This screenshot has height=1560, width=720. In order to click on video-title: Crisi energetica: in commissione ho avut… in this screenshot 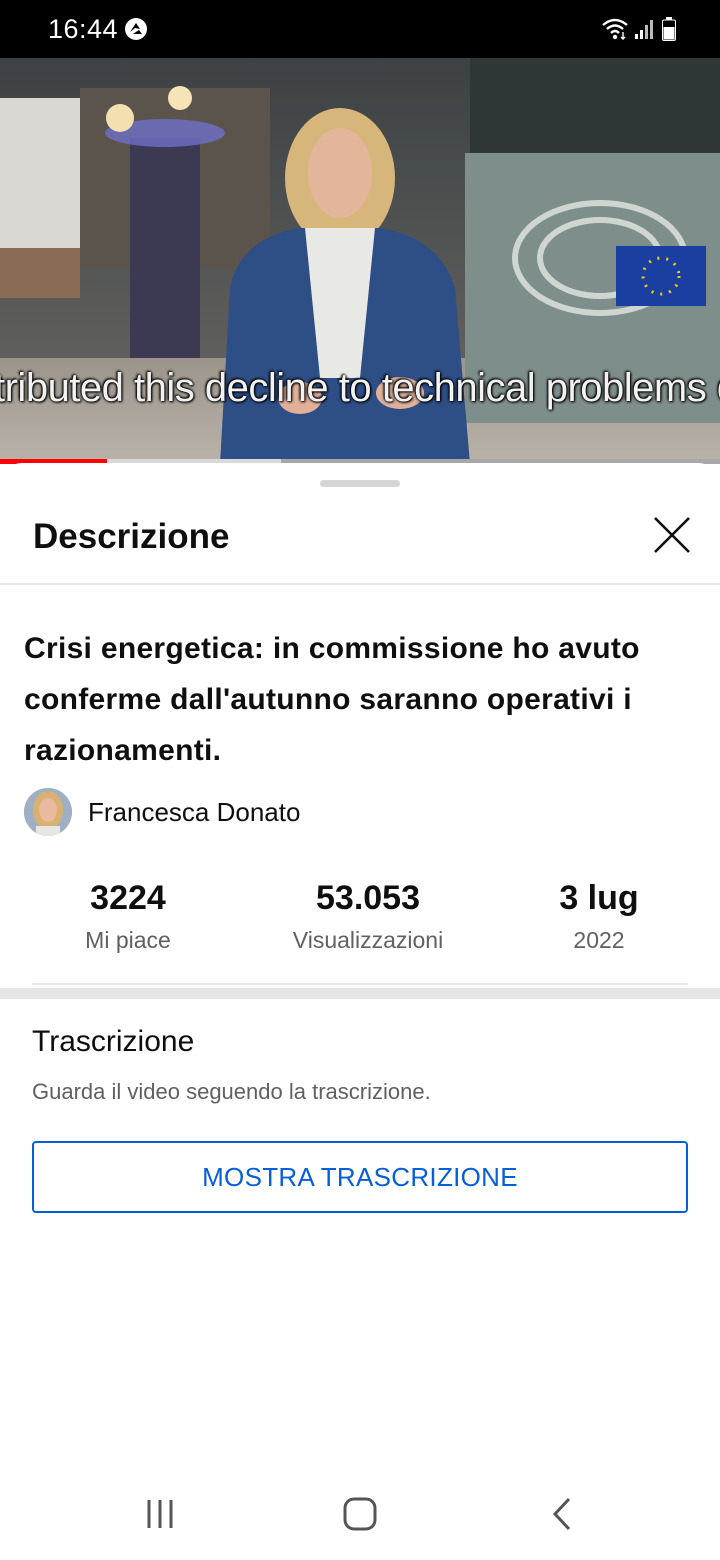, I will do `click(332, 699)`.